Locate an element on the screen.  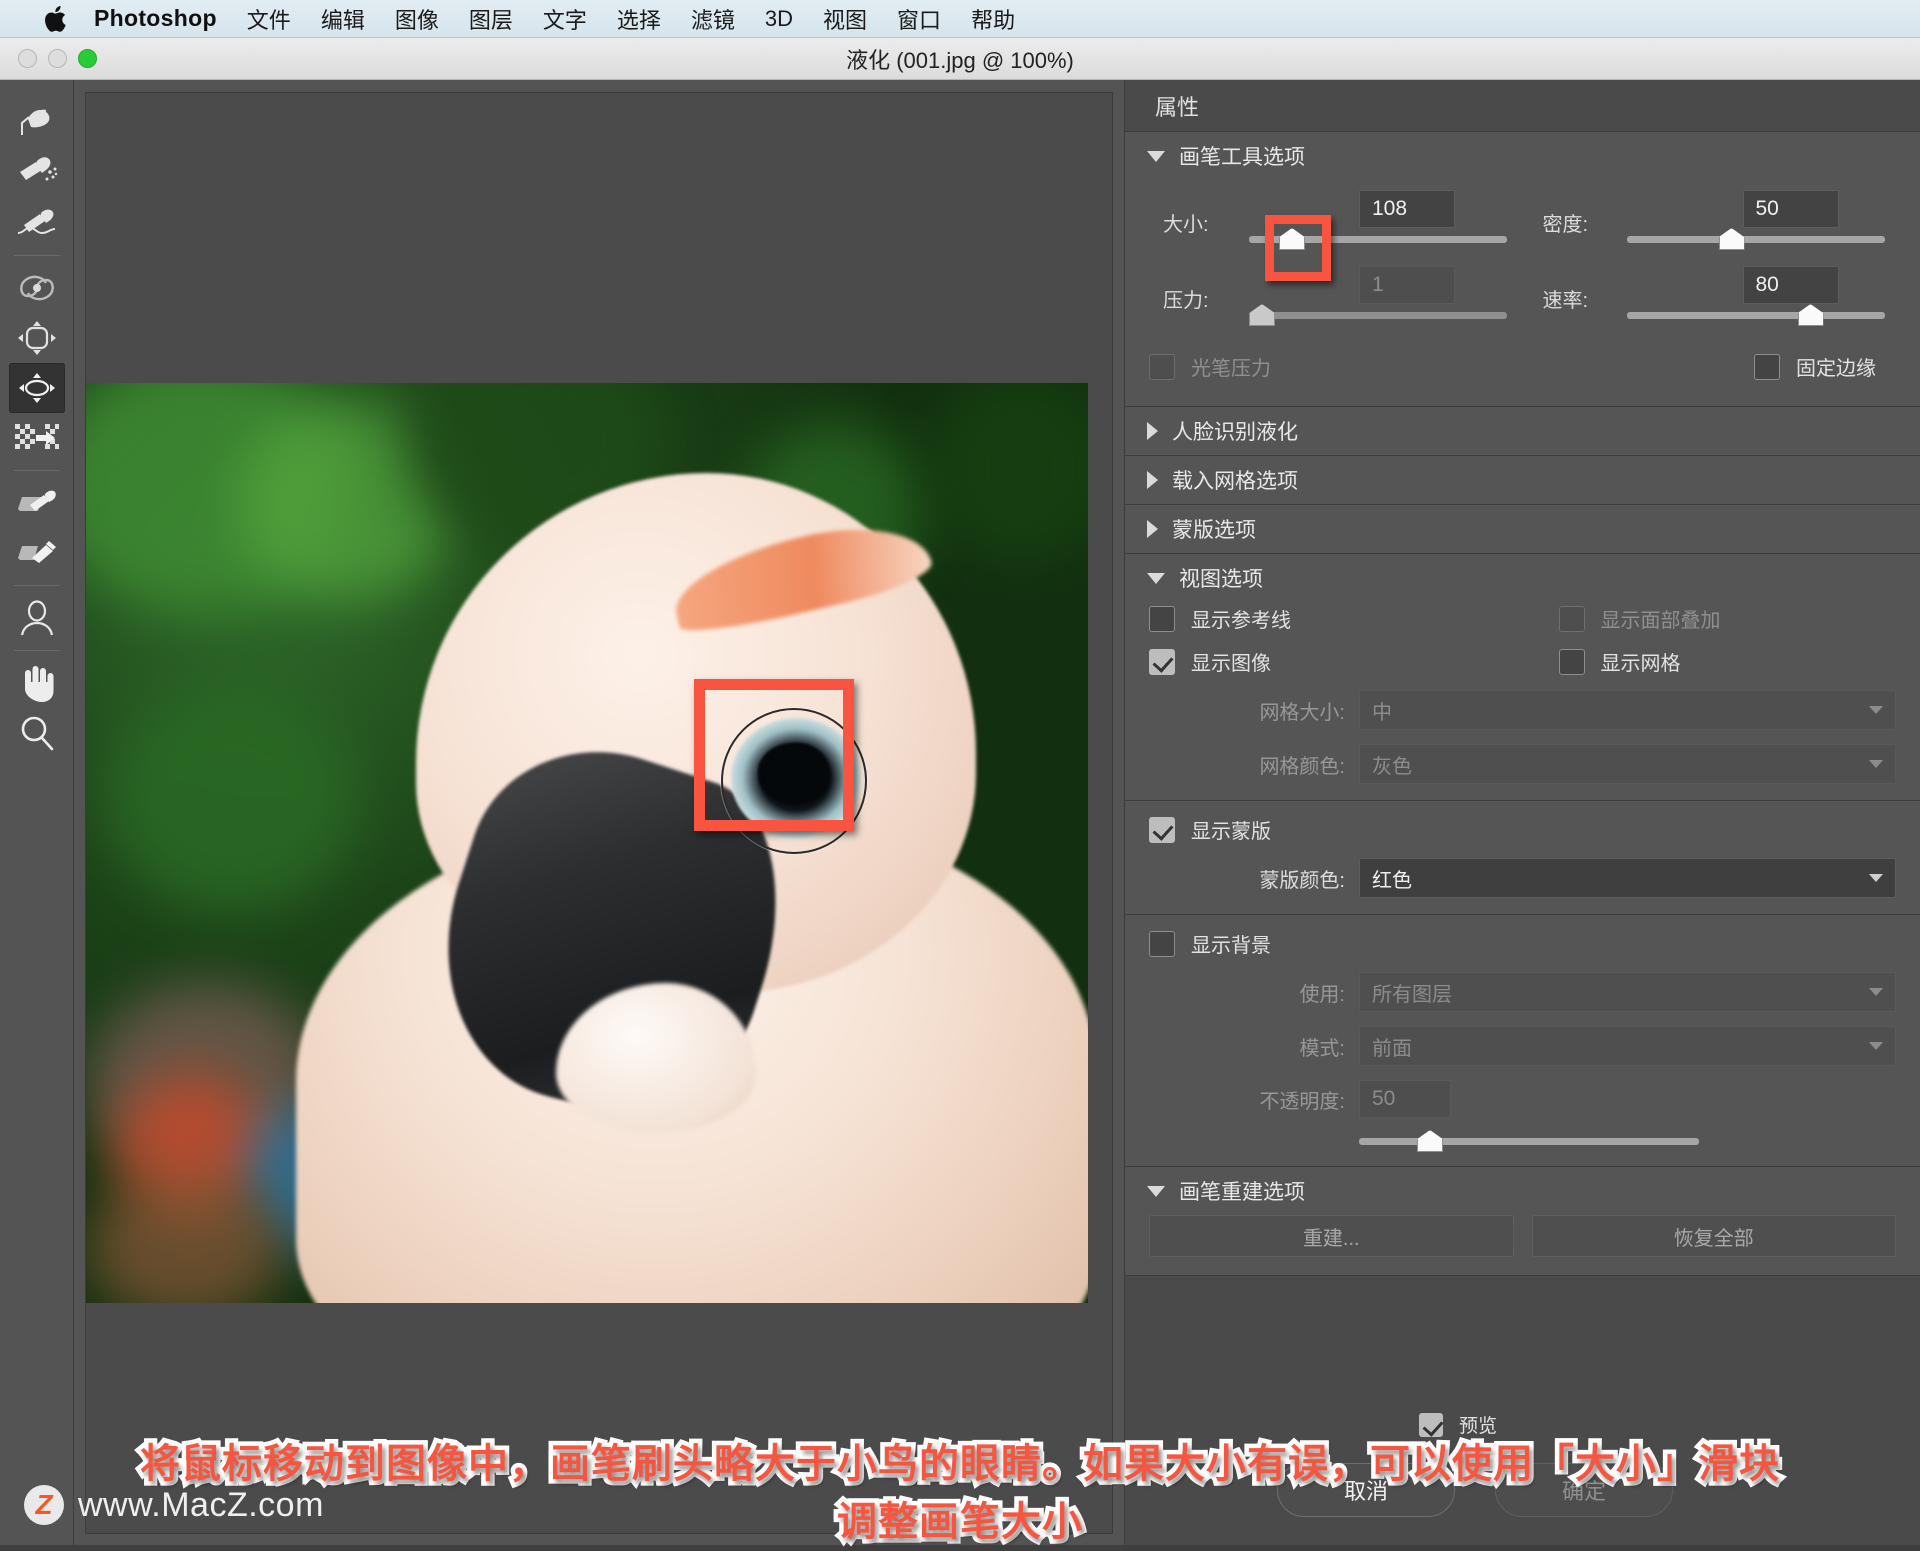
pen-pressure-checkbox is located at coordinates (1162, 366).